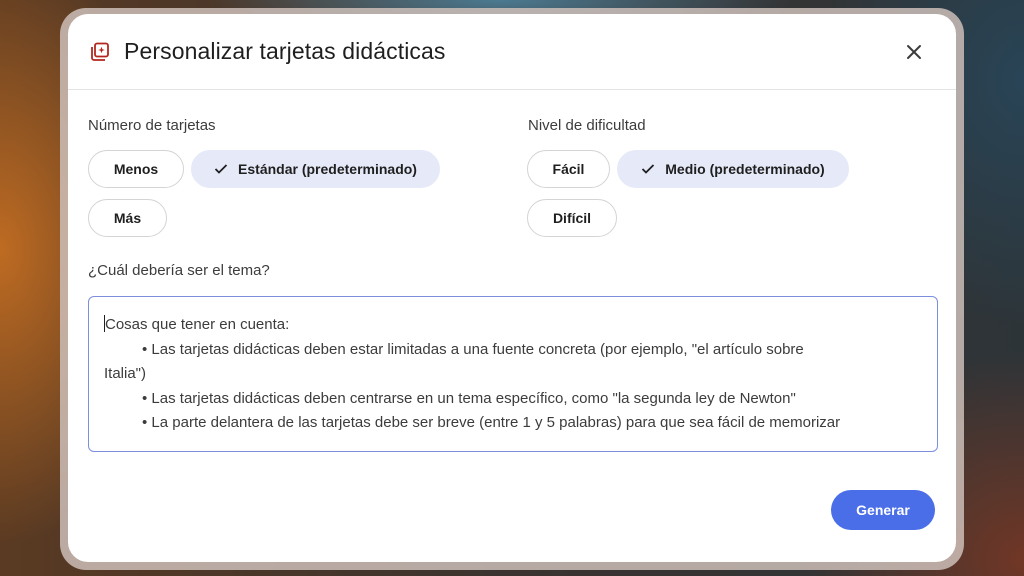  What do you see at coordinates (733, 169) in the screenshot?
I see `difficulty-option-medium: Medio (predeterminado)` at bounding box center [733, 169].